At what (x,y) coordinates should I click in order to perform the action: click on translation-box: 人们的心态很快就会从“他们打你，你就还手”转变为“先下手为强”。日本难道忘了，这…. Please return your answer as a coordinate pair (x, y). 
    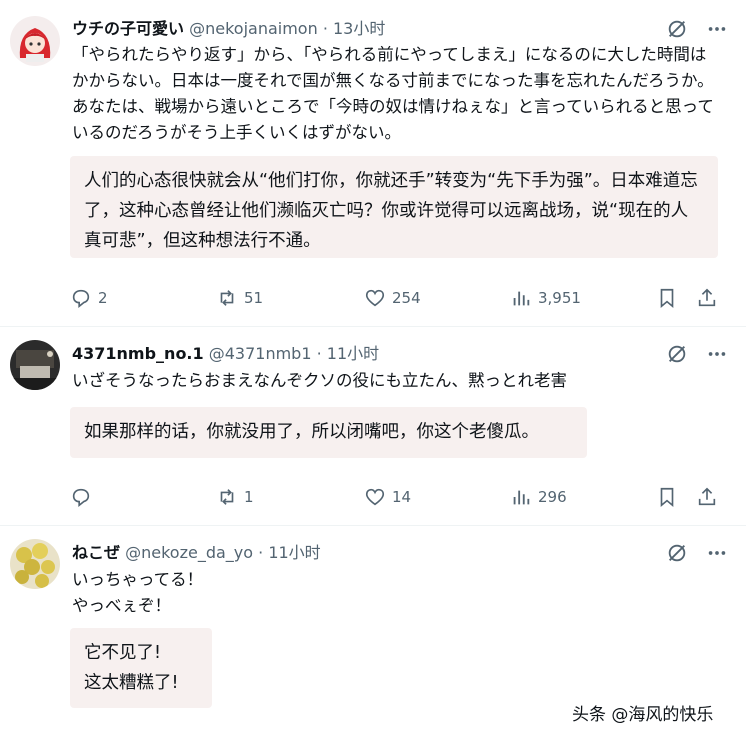
    Looking at the image, I should click on (394, 207).